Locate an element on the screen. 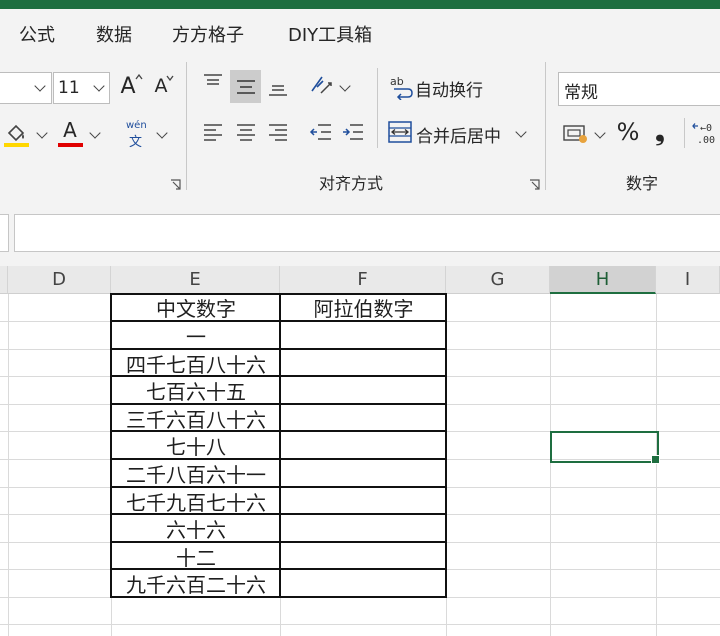 This screenshot has height=636, width=720. grow-font-button: A is located at coordinates (128, 86).